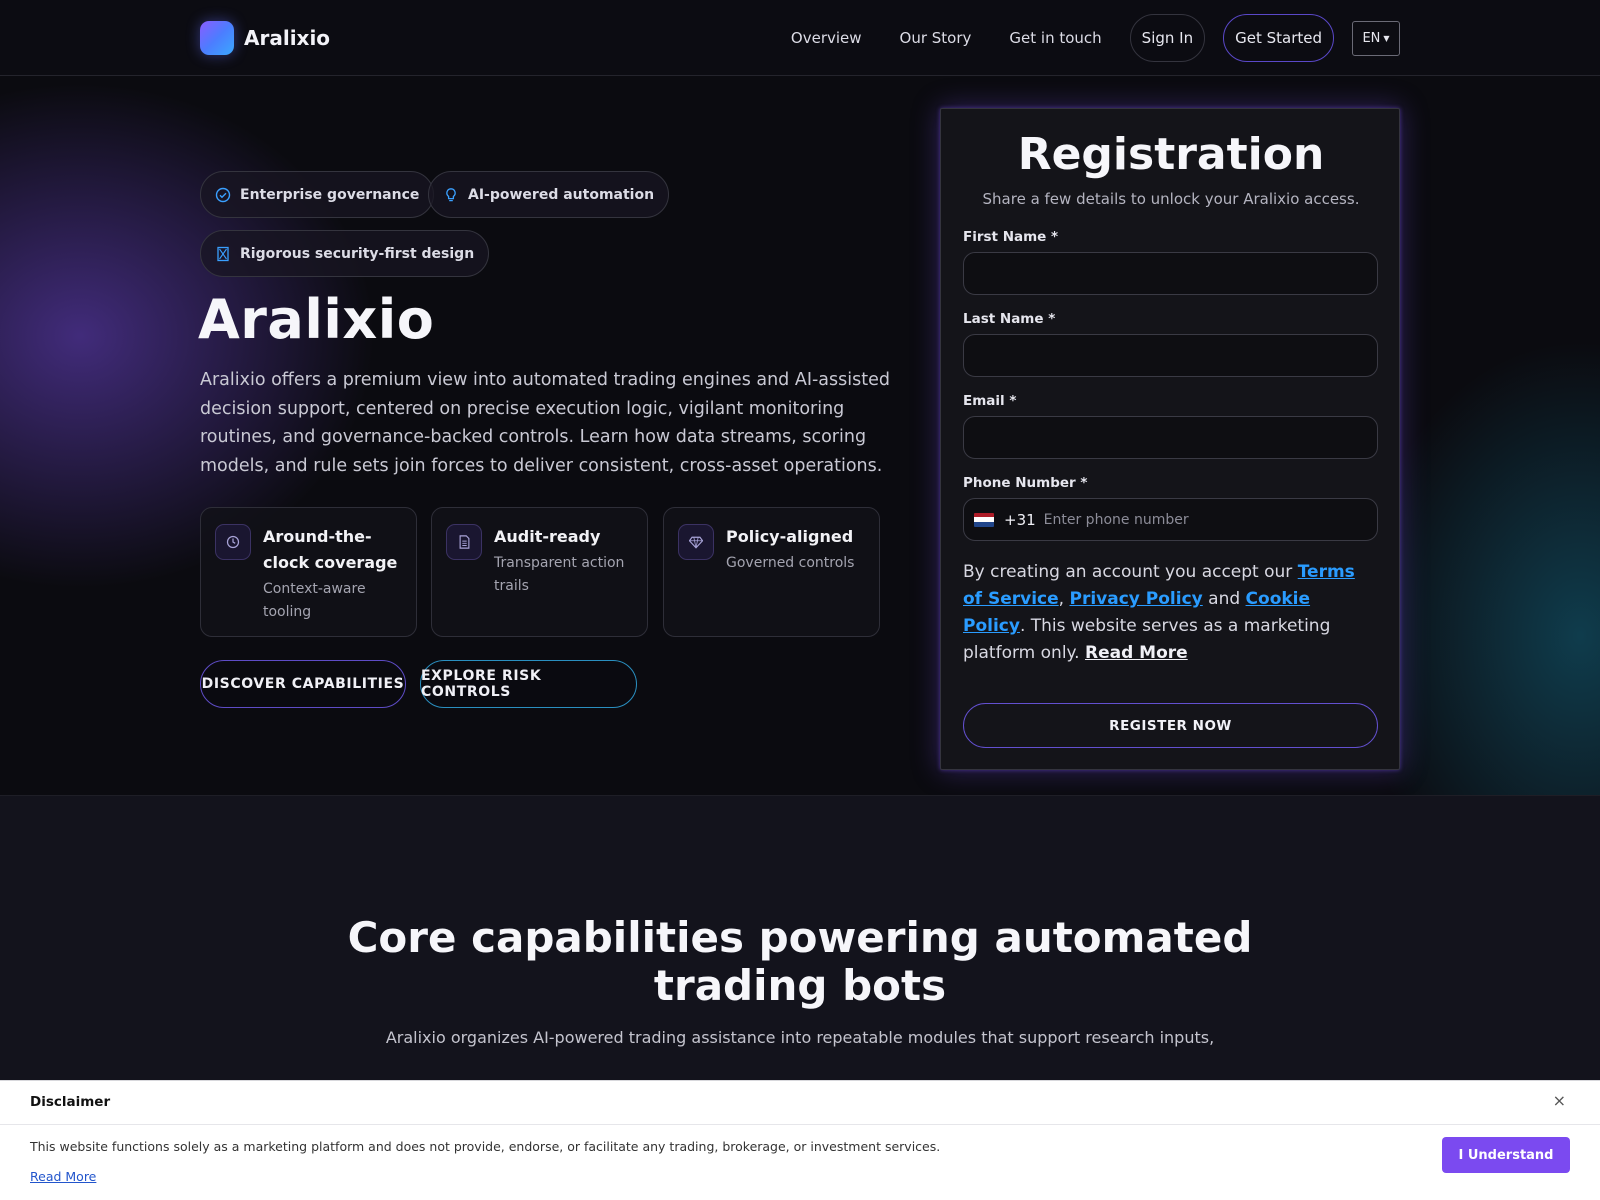 This screenshot has width=1600, height=1200. What do you see at coordinates (984, 519) in the screenshot?
I see `netherlands-flag-icon` at bounding box center [984, 519].